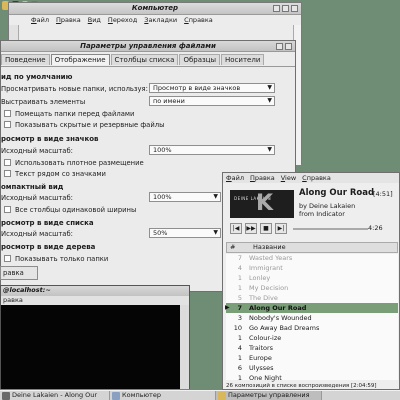 The width and height of the screenshot is (400, 400). What do you see at coordinates (79, 163) in the screenshot?
I see `compact-layout-label: Использовать плотное размещение` at bounding box center [79, 163].